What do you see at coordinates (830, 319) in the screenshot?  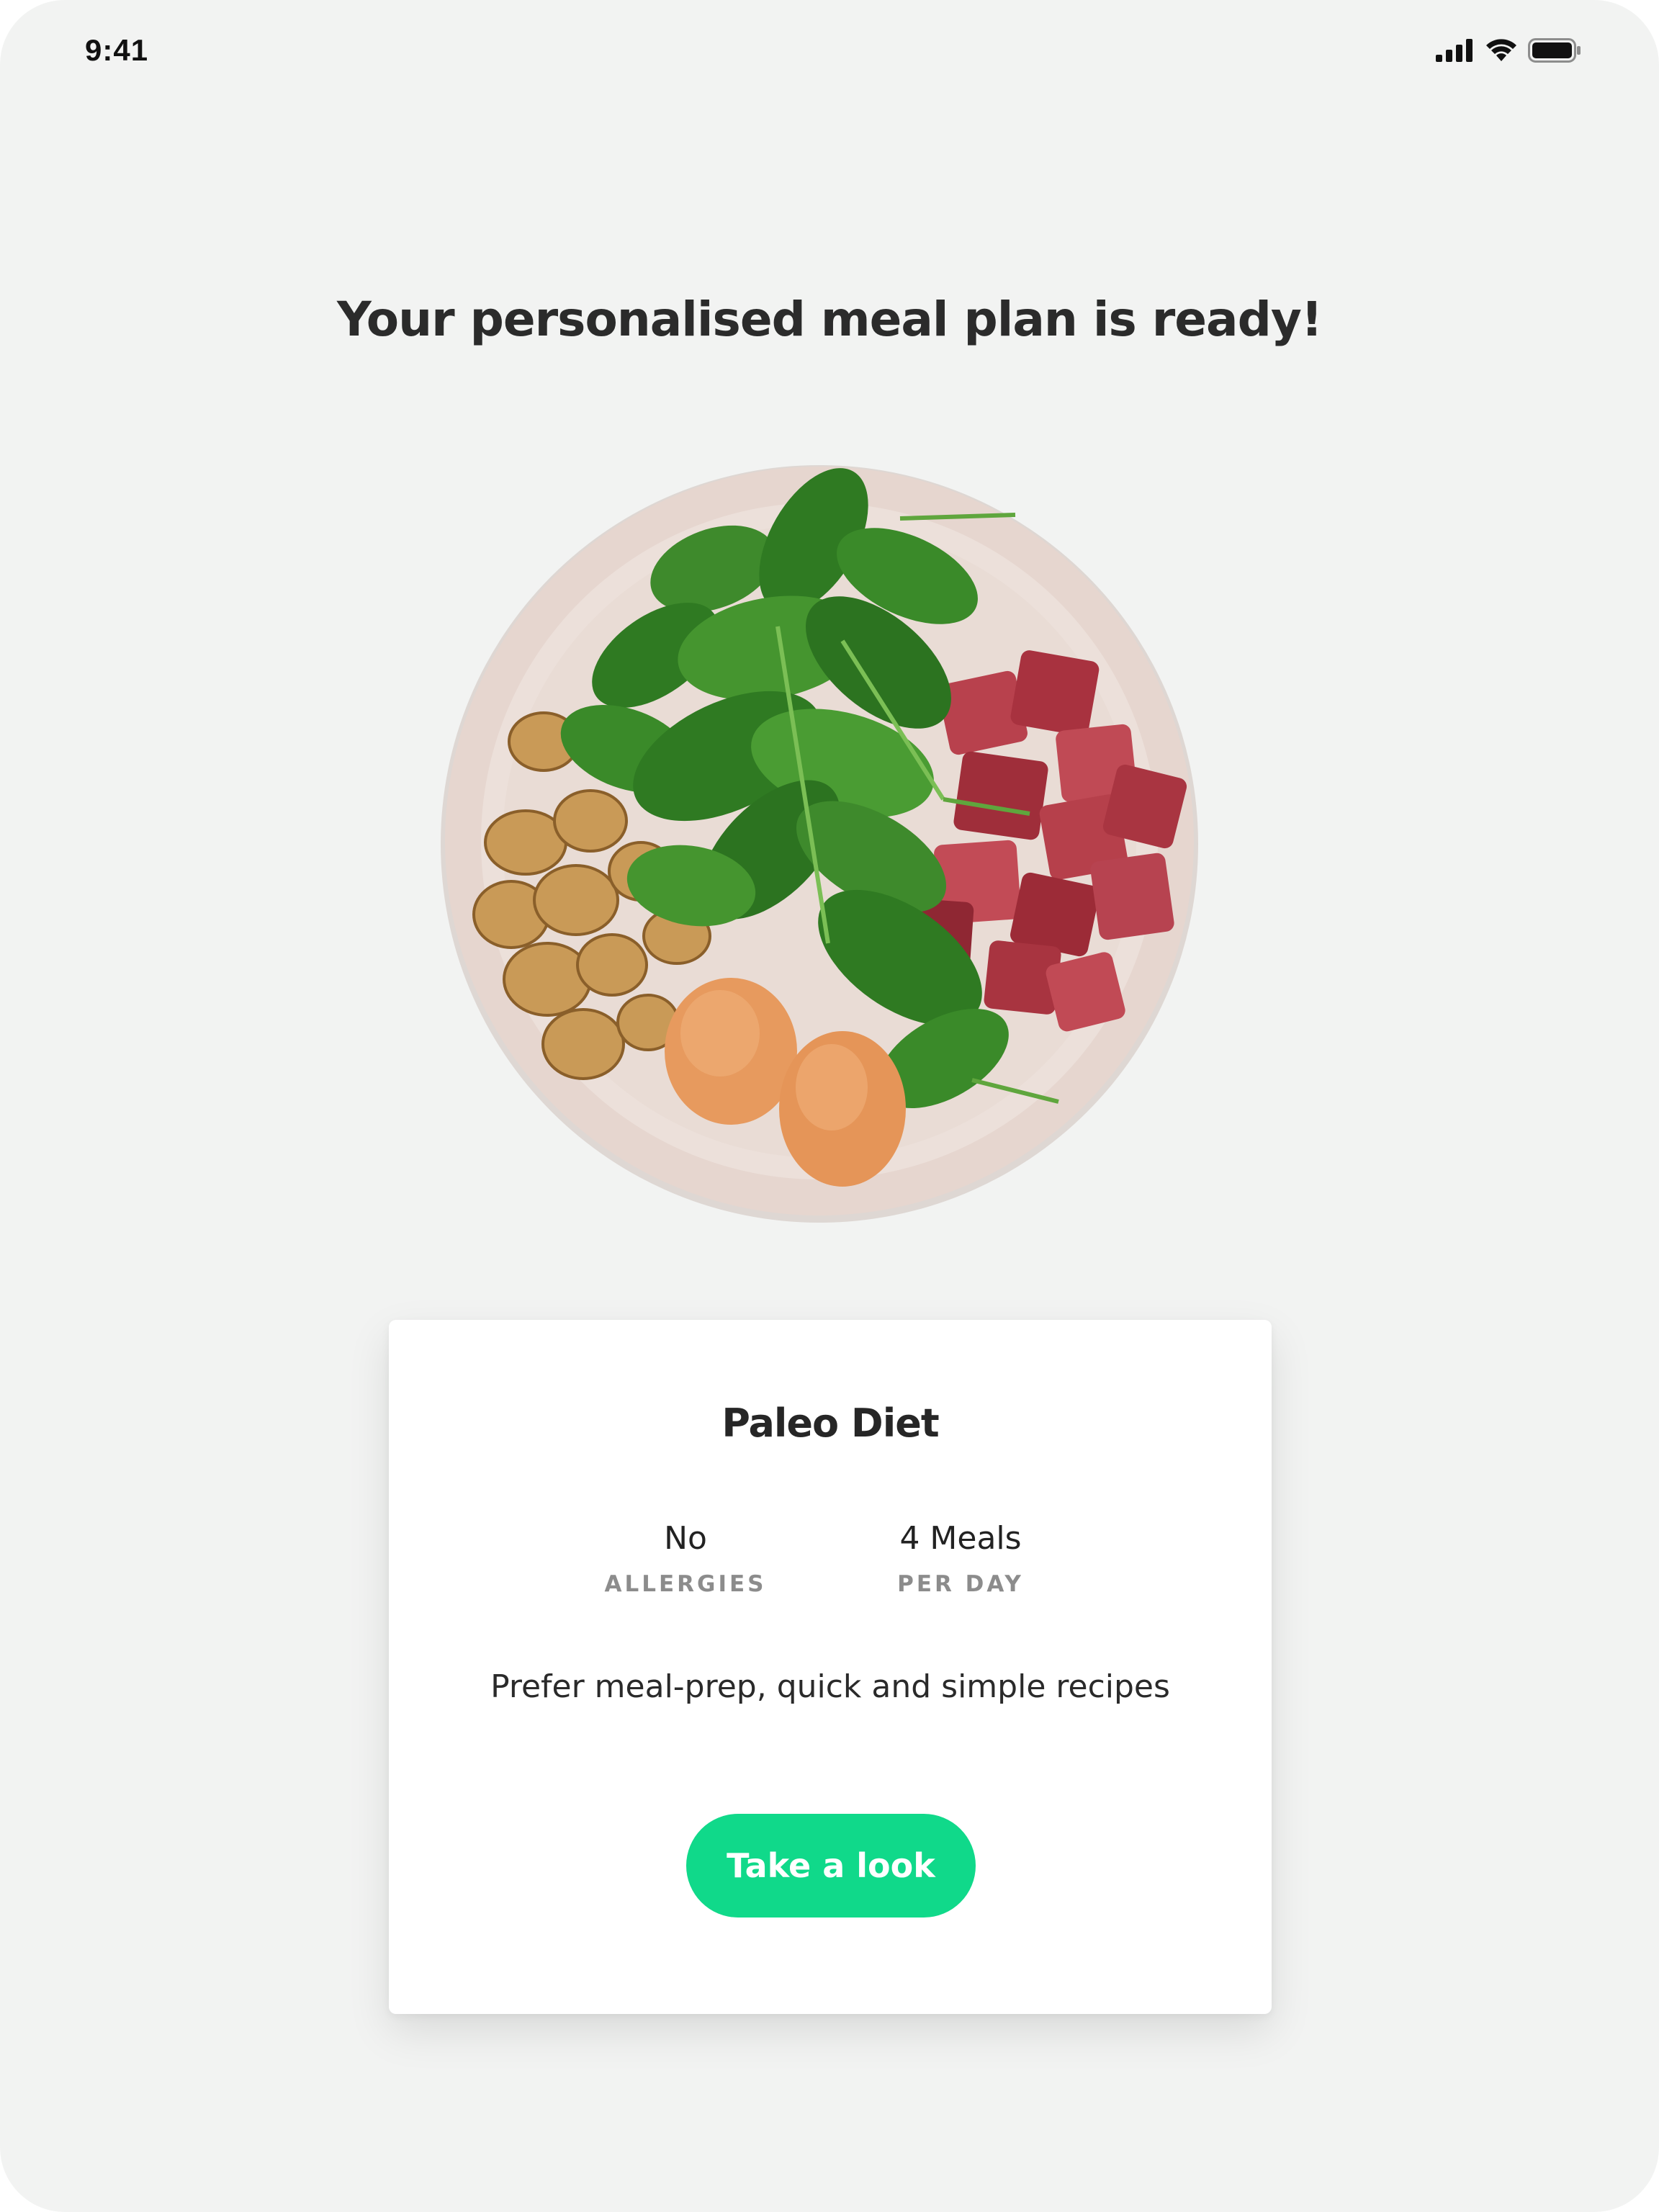 I see `page-title: Your personalised meal plan is ready!` at bounding box center [830, 319].